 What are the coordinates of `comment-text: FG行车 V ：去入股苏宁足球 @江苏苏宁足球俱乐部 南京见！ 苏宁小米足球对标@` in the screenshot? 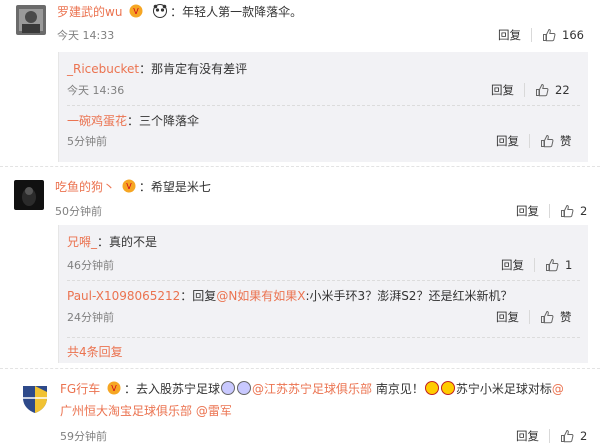 It's located at (312, 389).